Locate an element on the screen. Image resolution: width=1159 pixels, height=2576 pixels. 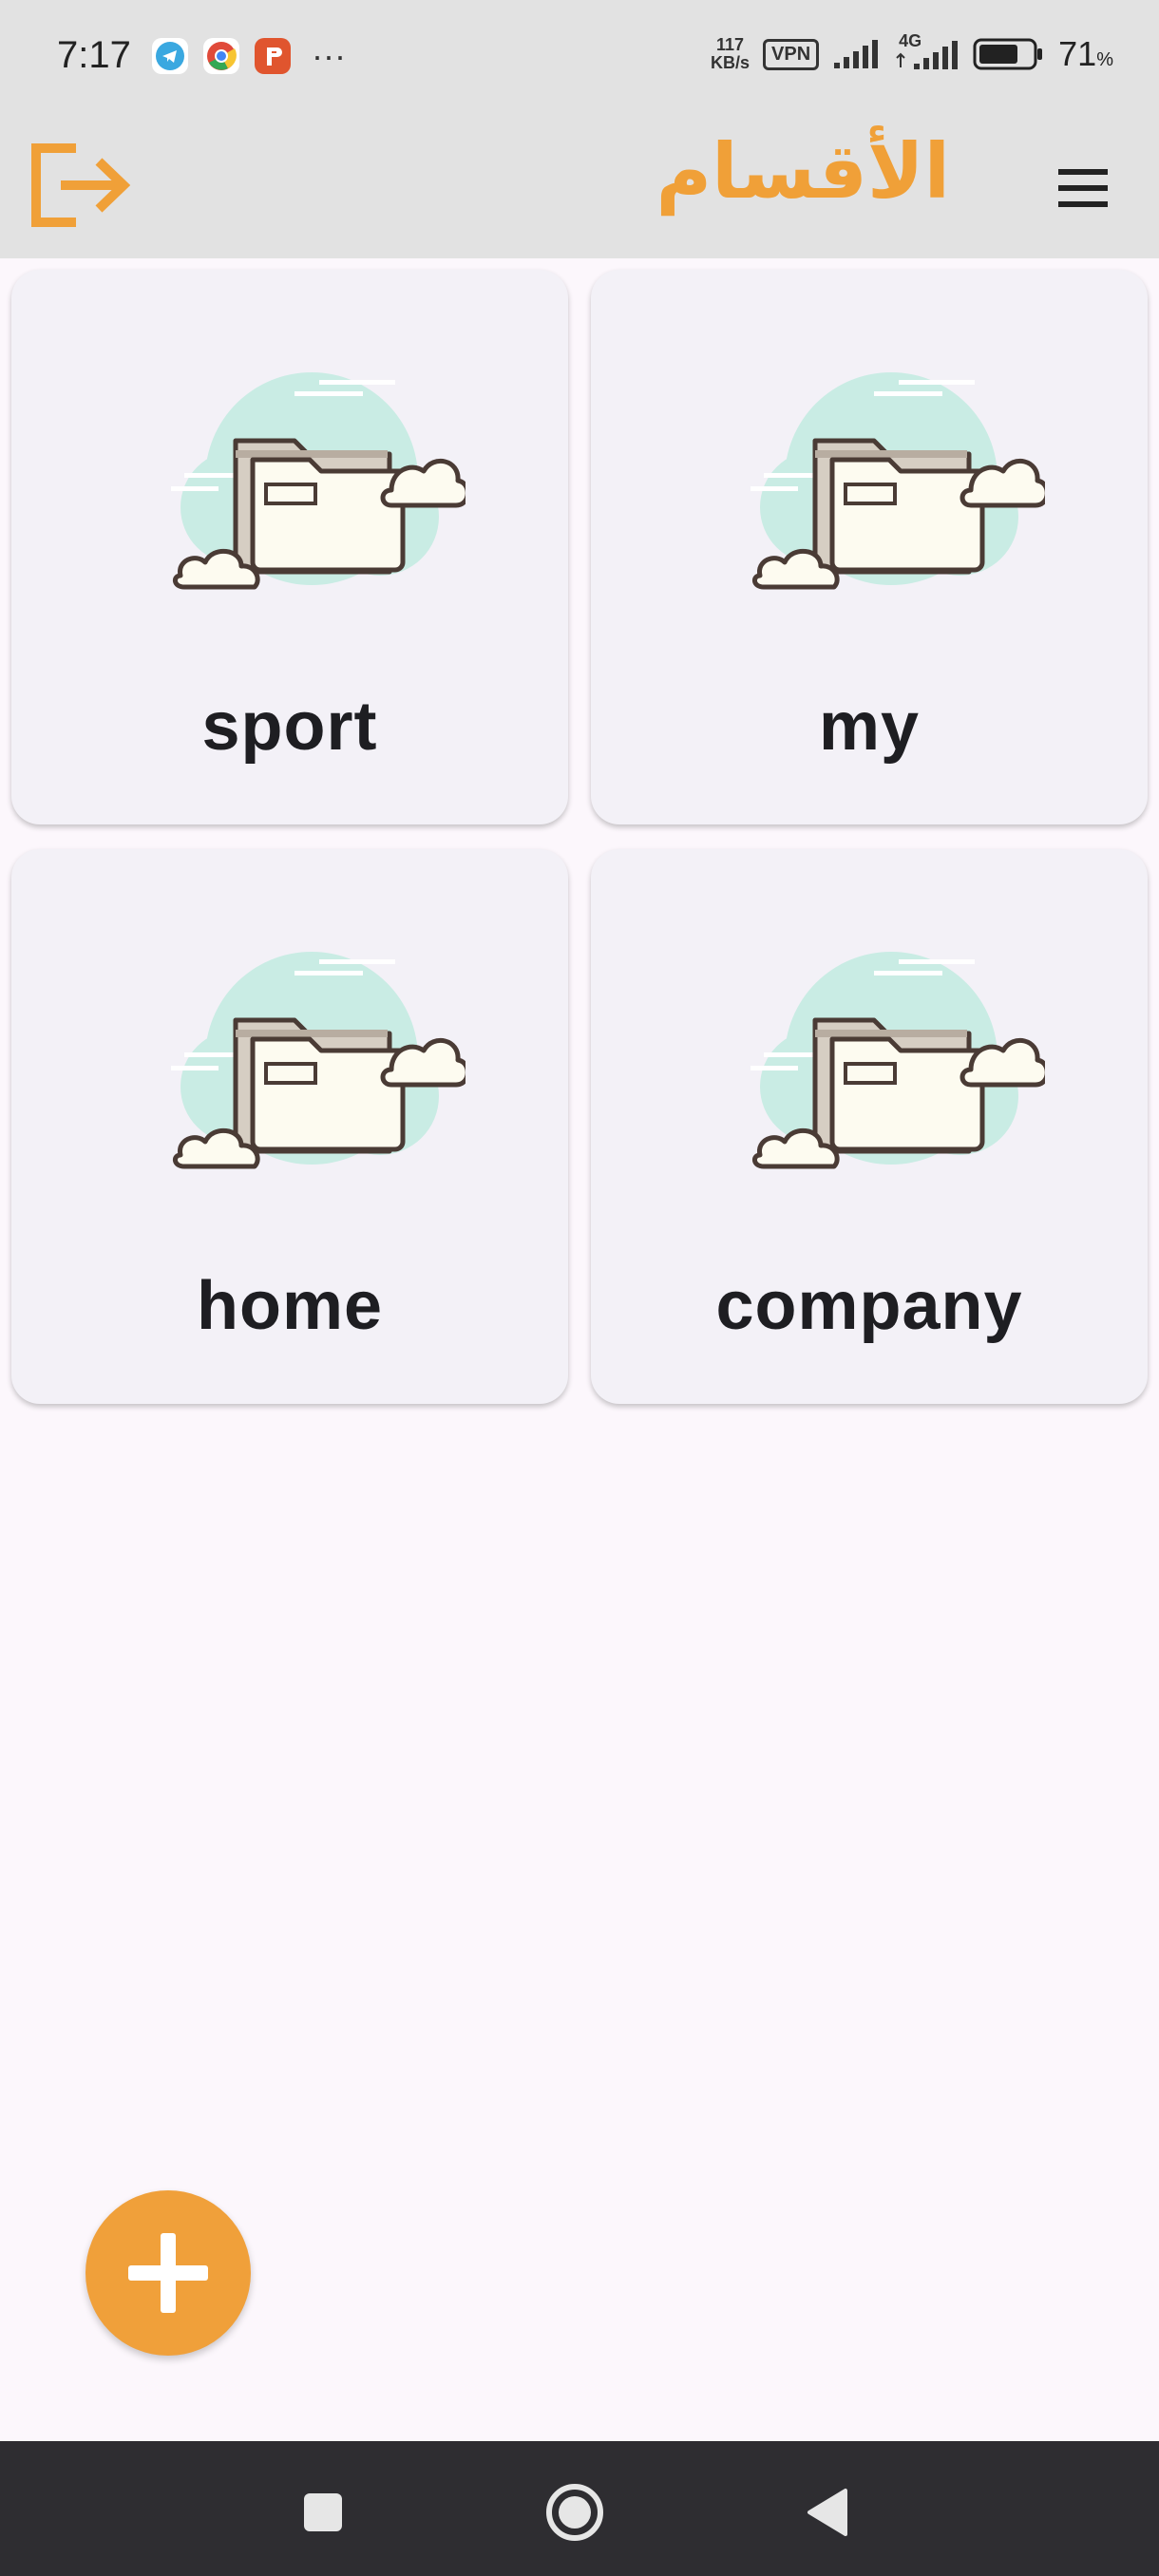
back-button is located at coordinates (829, 2512).